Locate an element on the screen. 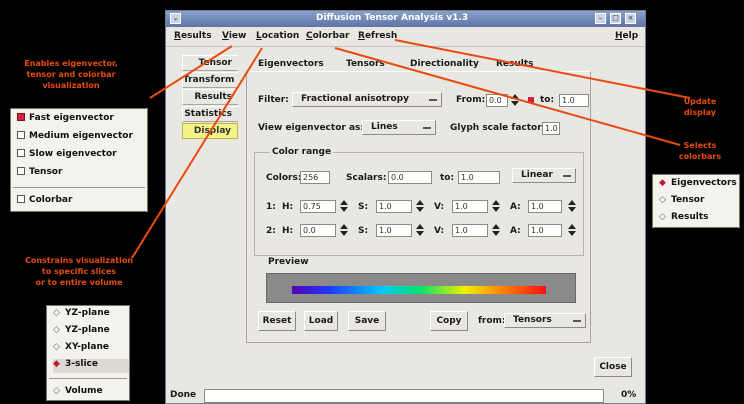  progress-percent: 0% is located at coordinates (629, 395).